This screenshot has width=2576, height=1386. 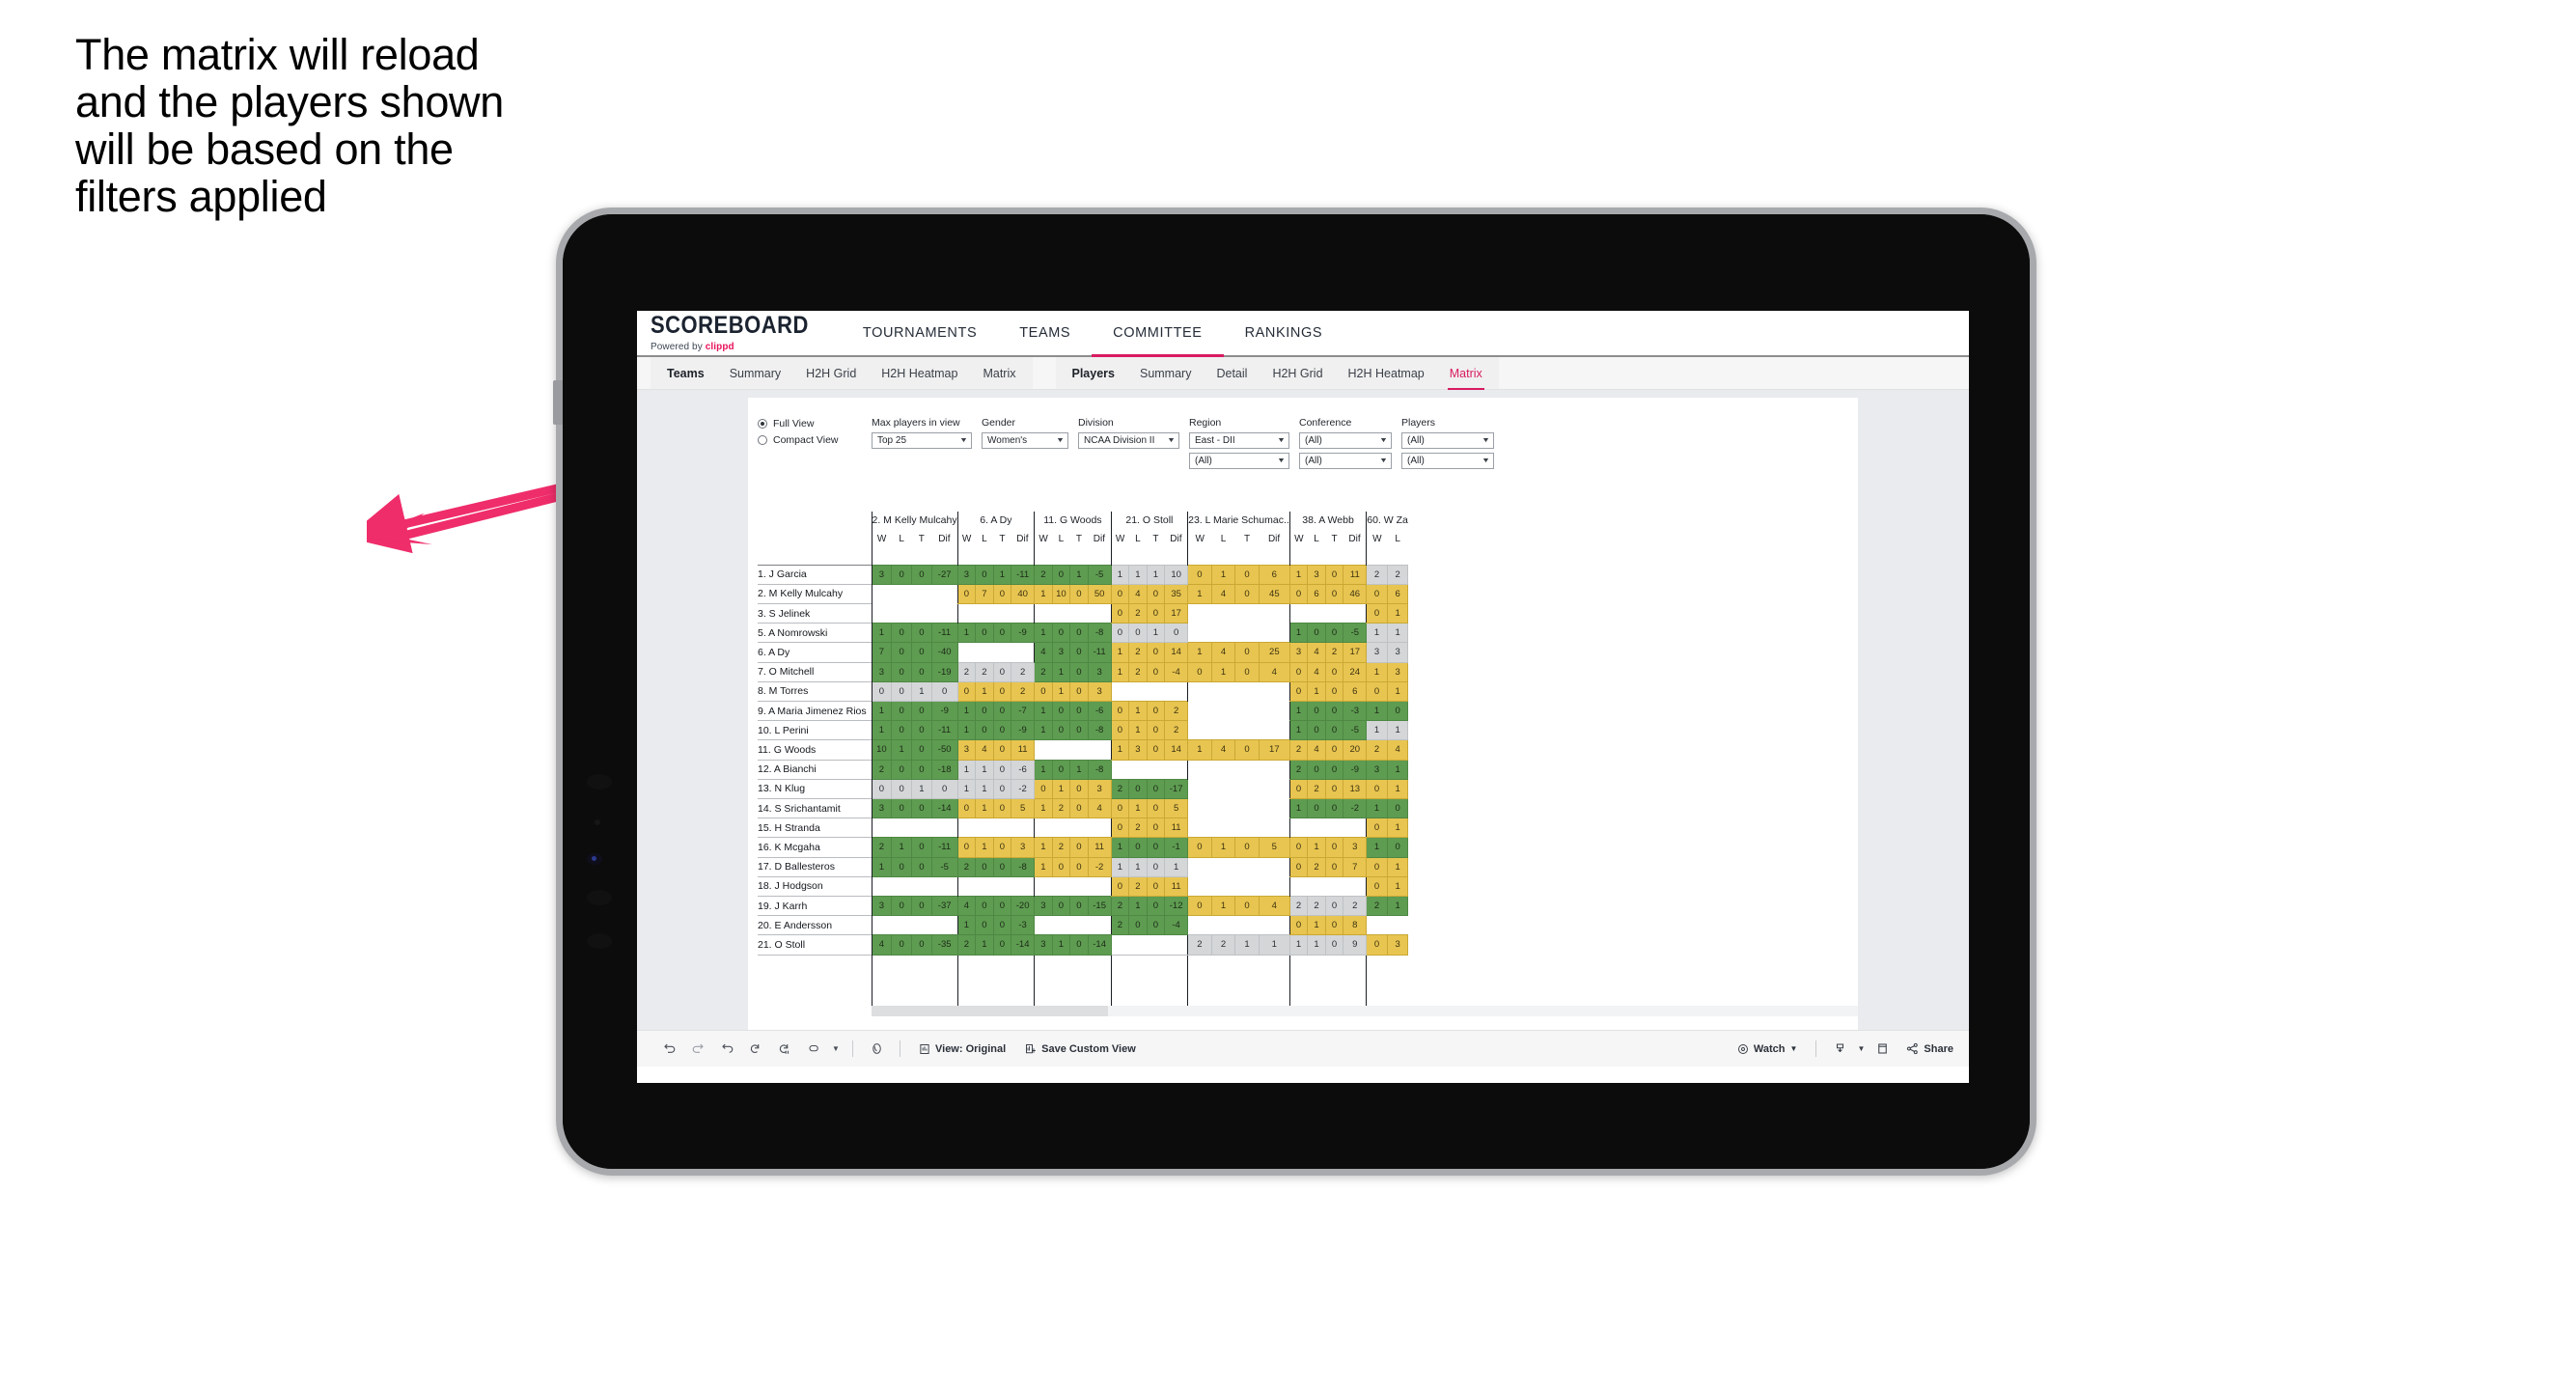 I want to click on filter-conference-select: (All) ▼, so click(x=1345, y=441).